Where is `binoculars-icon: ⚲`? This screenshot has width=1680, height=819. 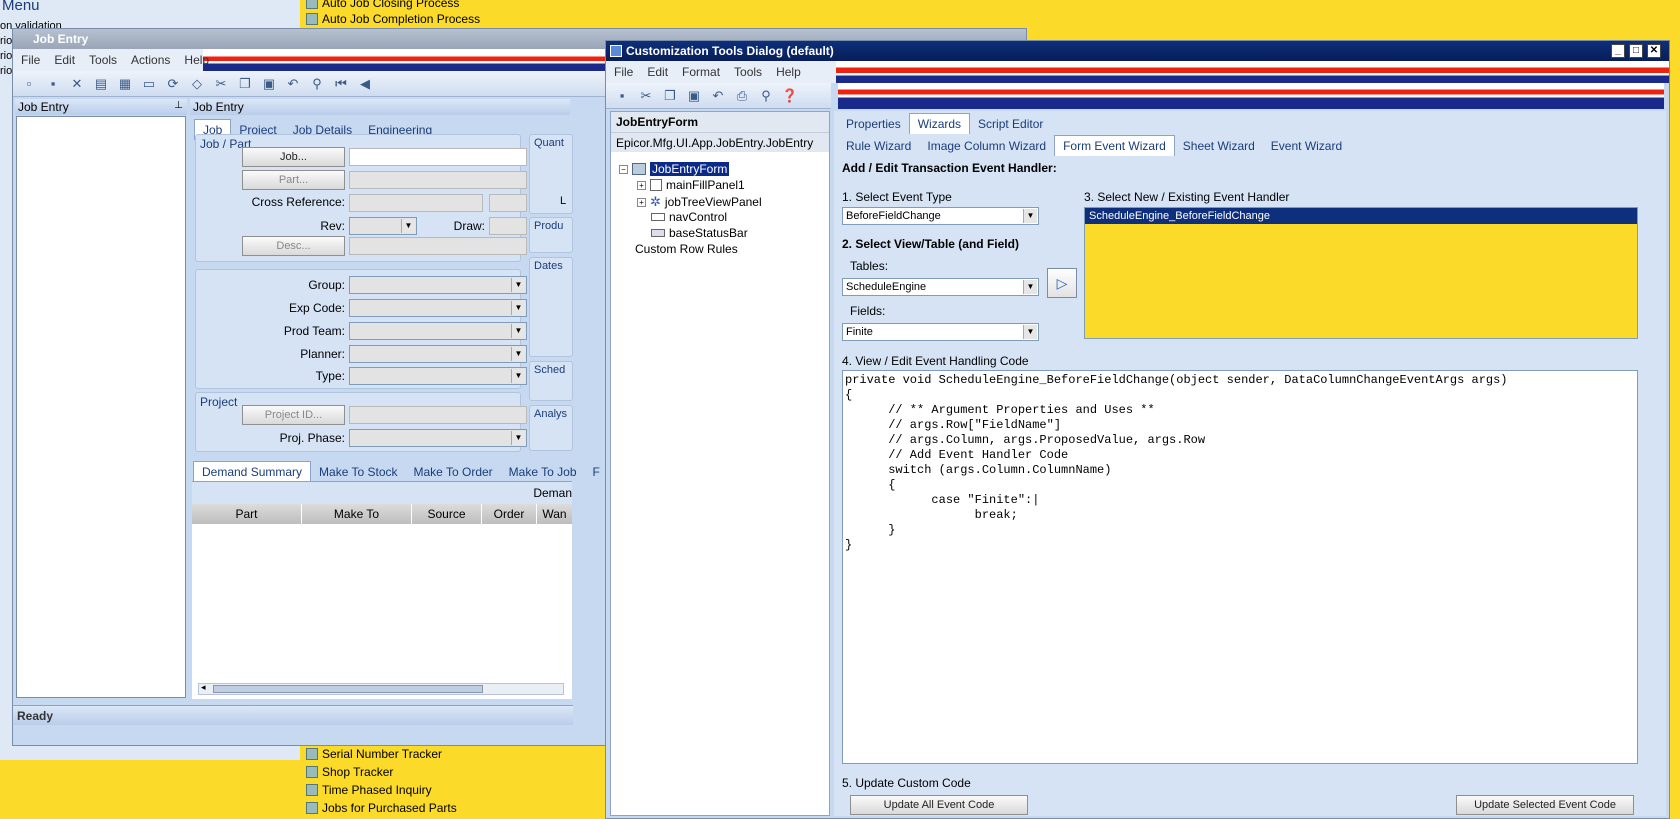
binoculars-icon: ⚲ is located at coordinates (317, 84).